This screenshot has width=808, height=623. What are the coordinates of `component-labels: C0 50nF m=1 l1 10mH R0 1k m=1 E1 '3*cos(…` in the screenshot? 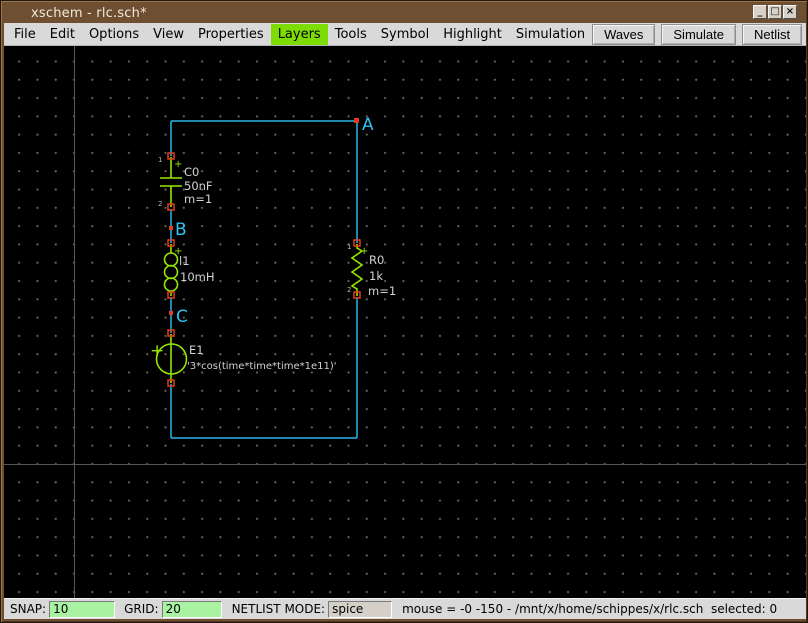 It's located at (287, 268).